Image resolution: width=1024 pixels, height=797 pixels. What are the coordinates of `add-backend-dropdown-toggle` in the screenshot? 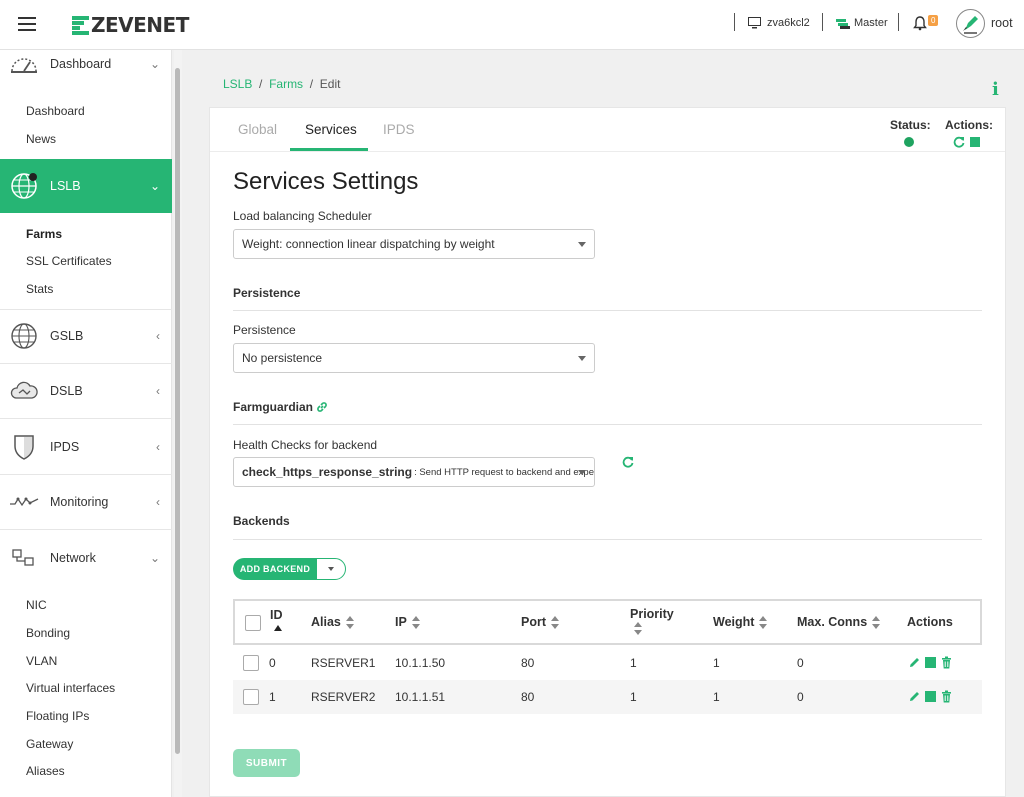 It's located at (331, 569).